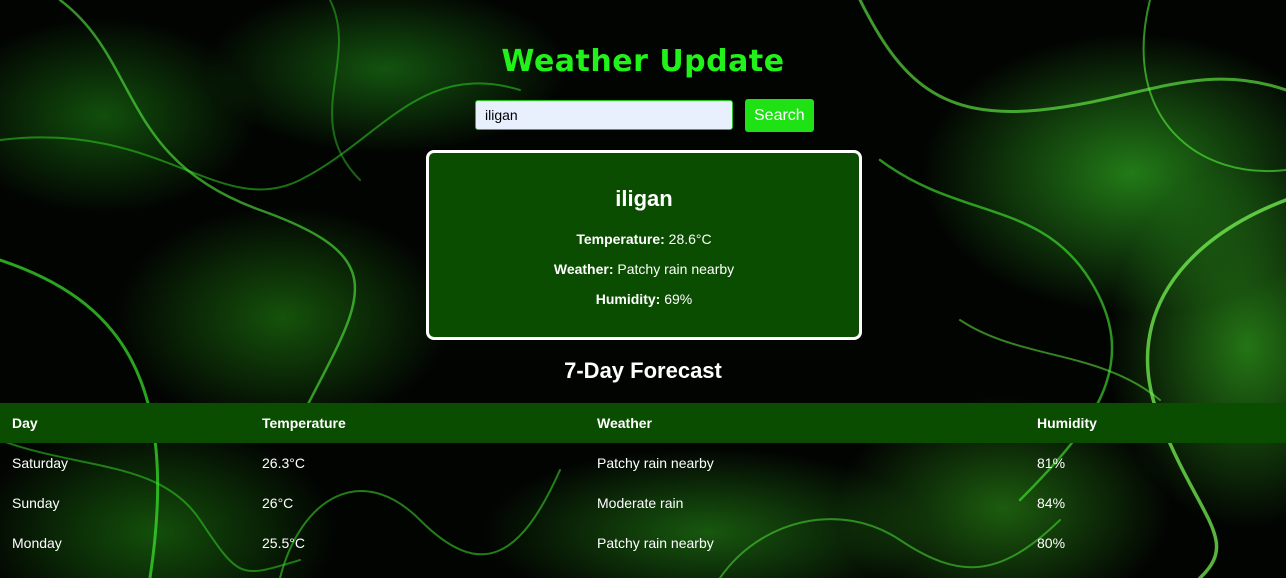 The width and height of the screenshot is (1286, 578). I want to click on cell-humidity: 81%, so click(1051, 463).